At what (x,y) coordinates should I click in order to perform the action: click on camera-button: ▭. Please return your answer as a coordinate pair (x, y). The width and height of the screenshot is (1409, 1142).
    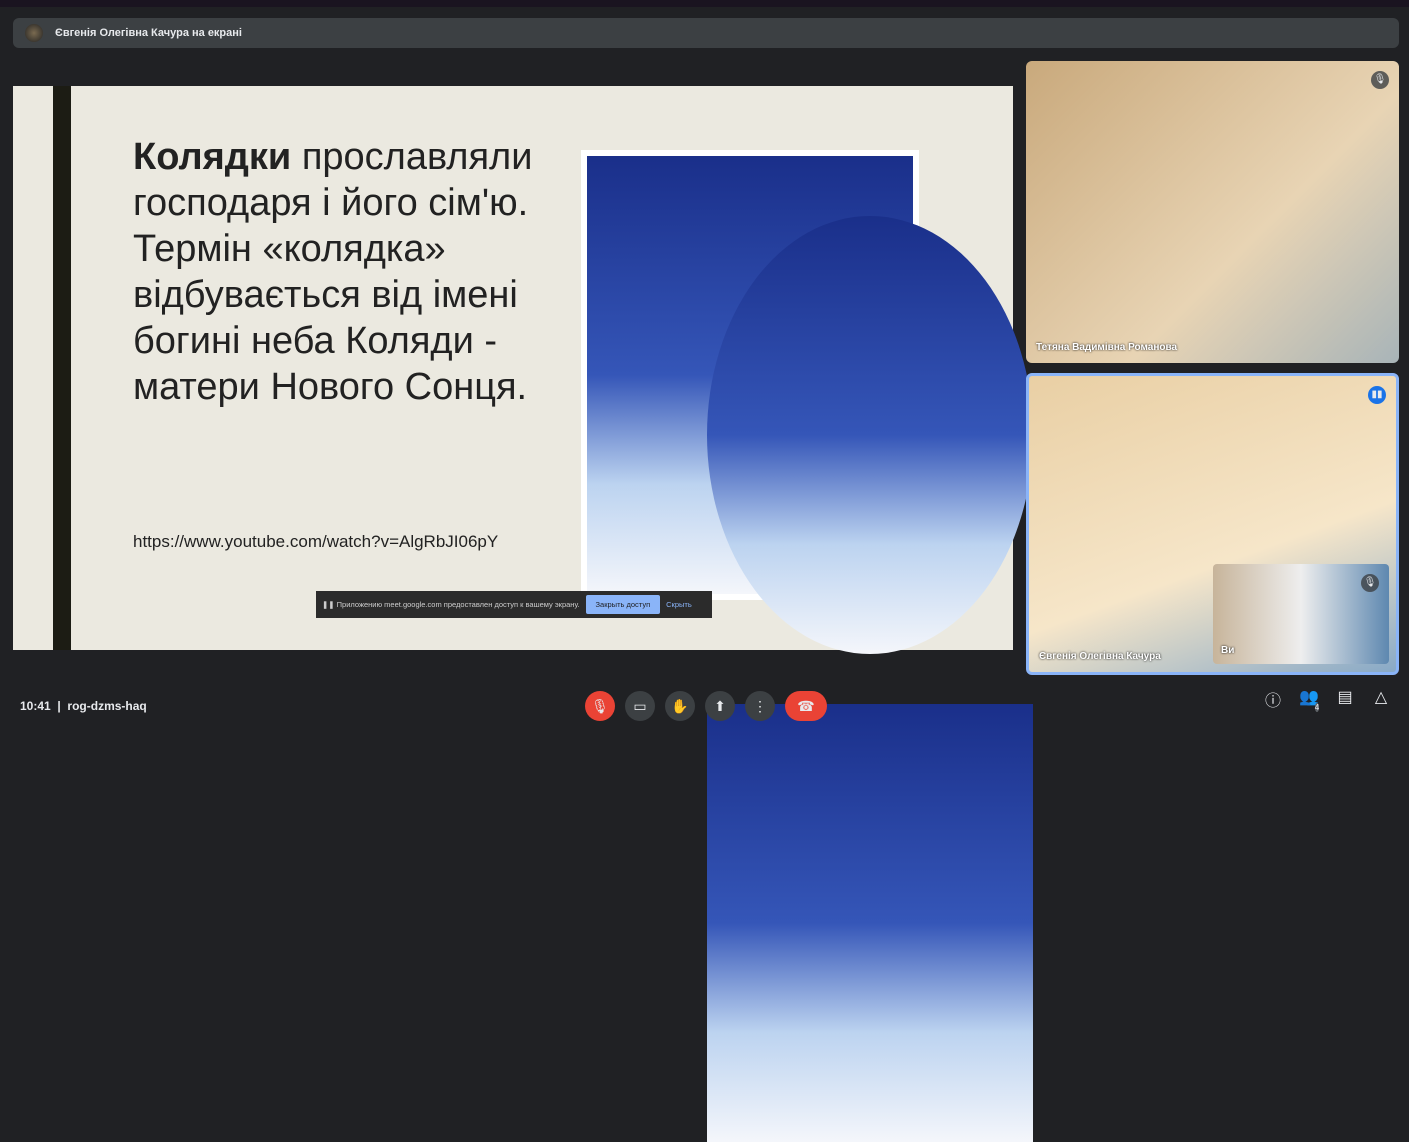
    Looking at the image, I should click on (640, 706).